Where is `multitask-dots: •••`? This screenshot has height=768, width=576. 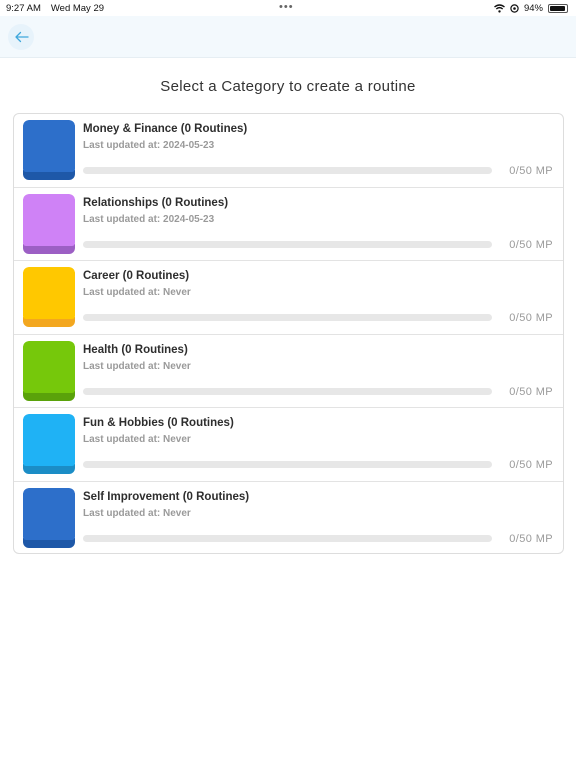
multitask-dots: ••• is located at coordinates (286, 7).